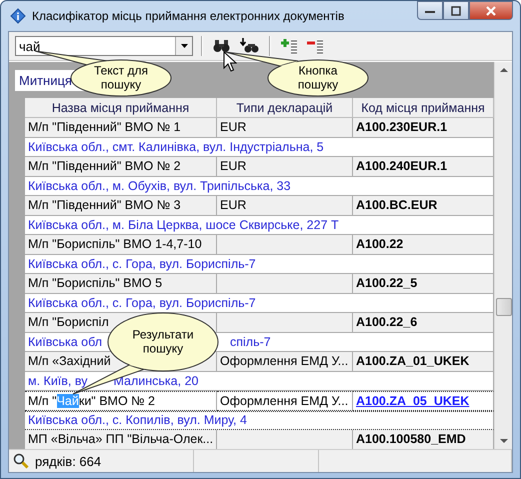 The image size is (521, 479). What do you see at coordinates (504, 307) in the screenshot?
I see `scroll-thumb` at bounding box center [504, 307].